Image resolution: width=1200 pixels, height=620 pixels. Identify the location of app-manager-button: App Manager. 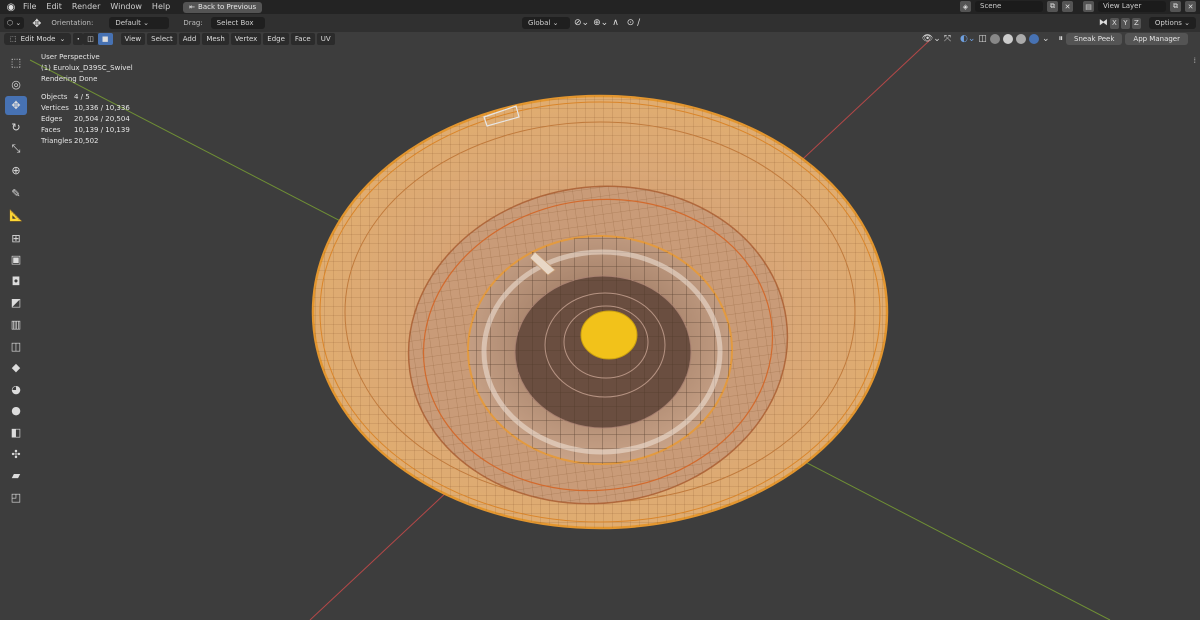
(1156, 39).